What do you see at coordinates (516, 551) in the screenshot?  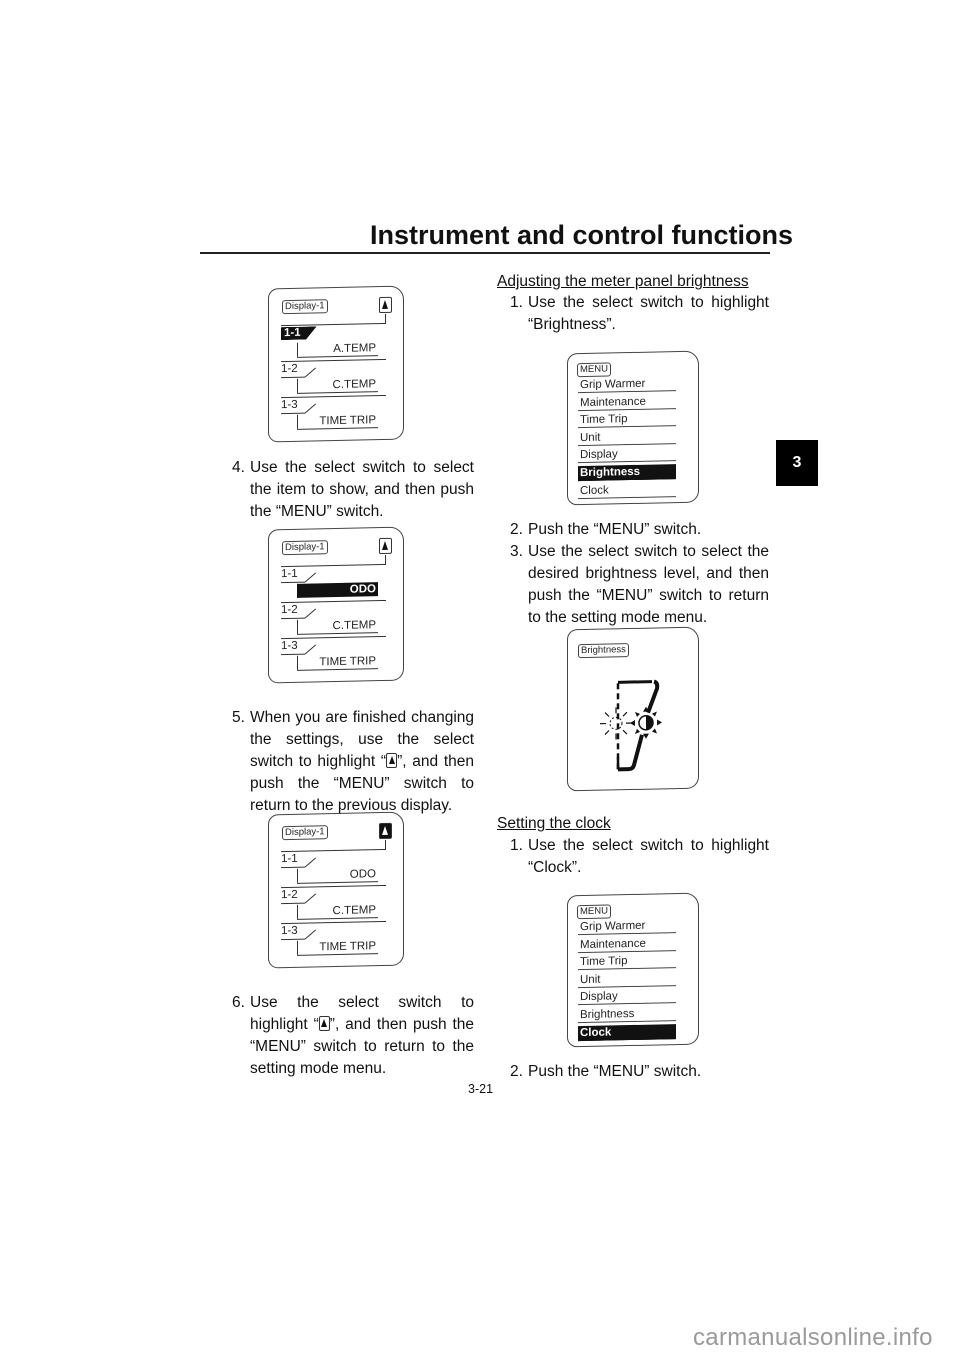 I see `step-number: 3.` at bounding box center [516, 551].